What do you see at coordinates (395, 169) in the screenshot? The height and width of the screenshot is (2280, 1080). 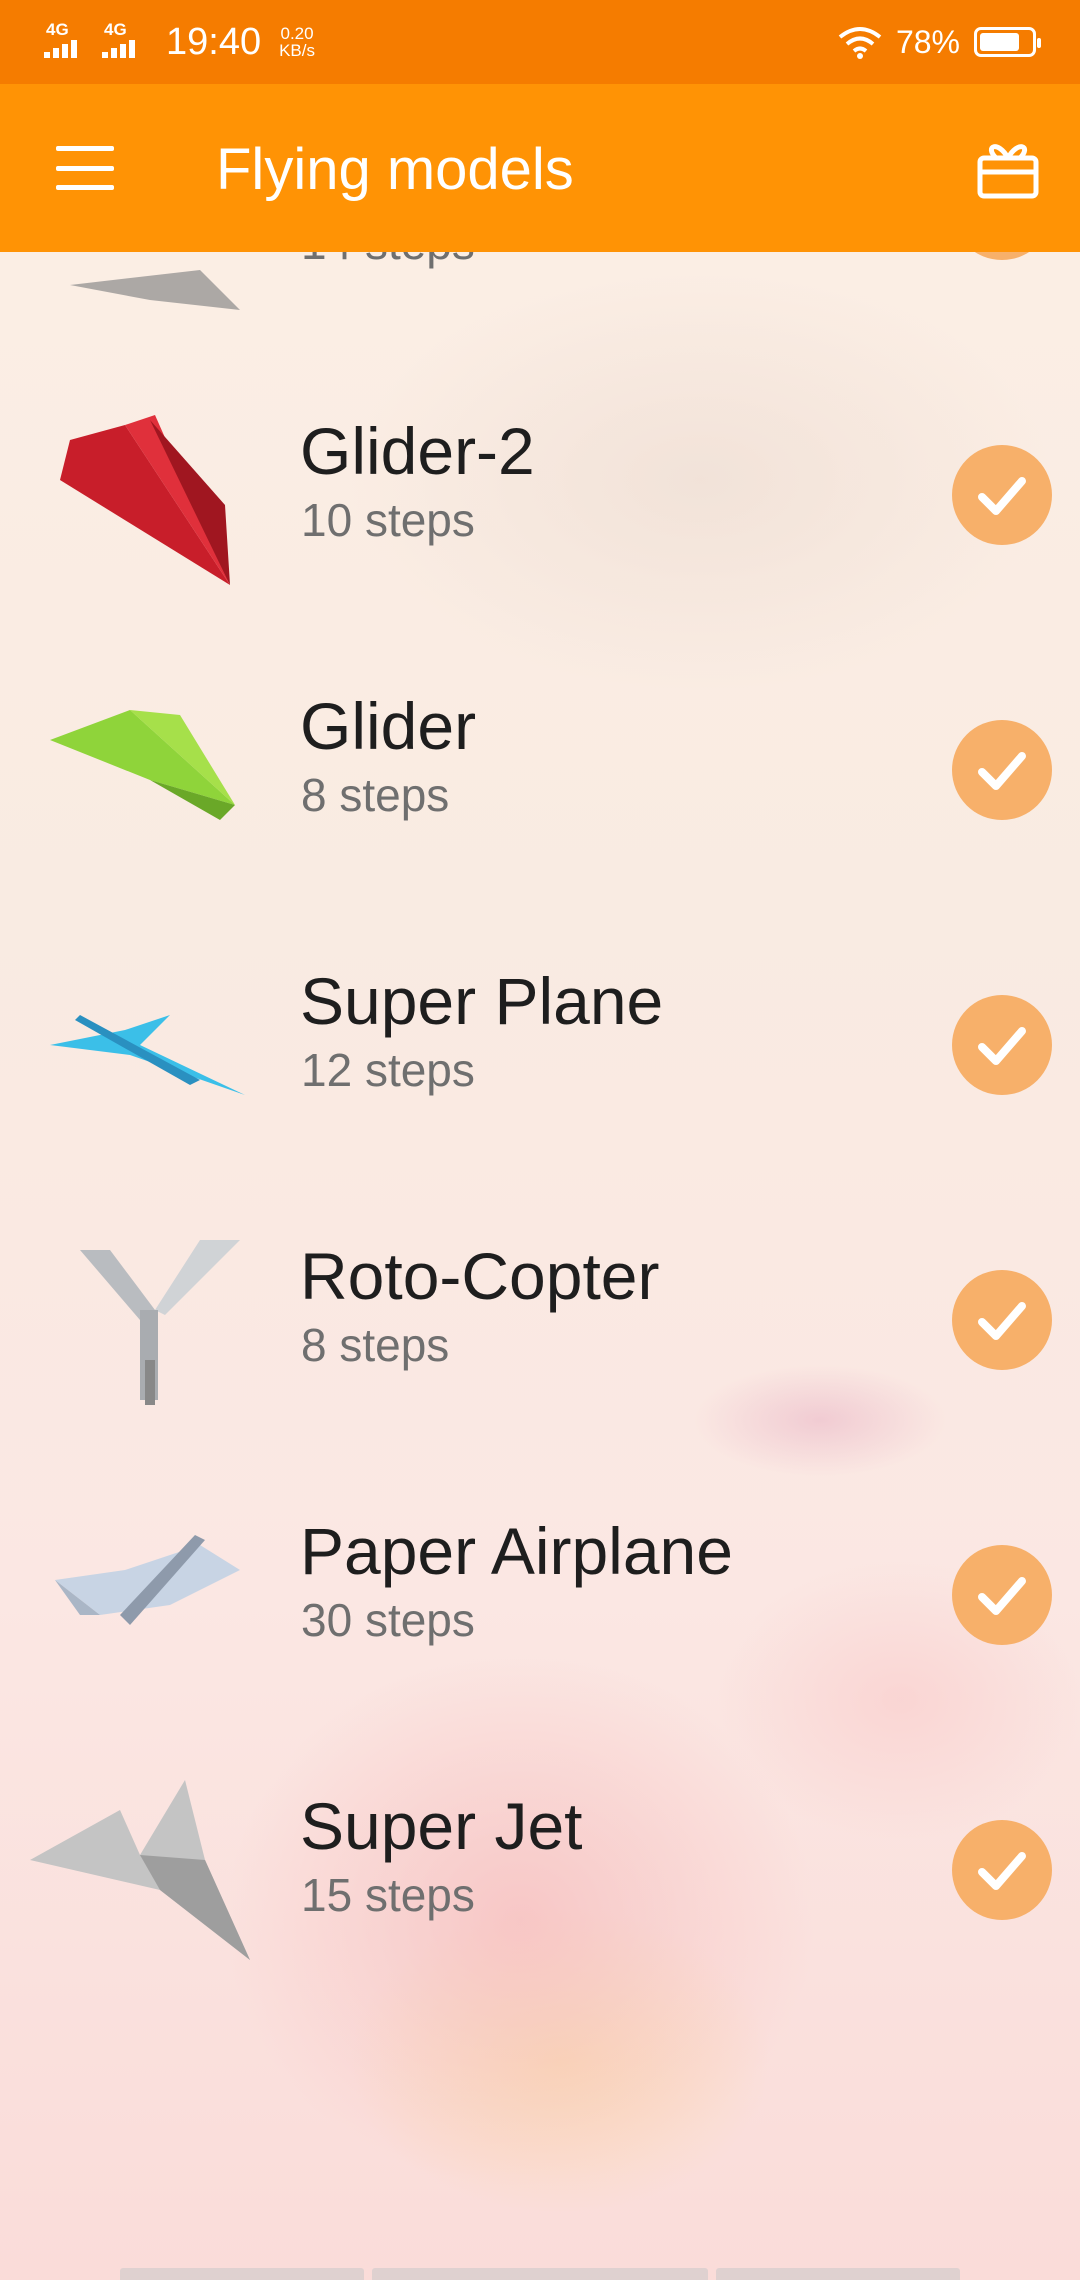 I see `page-title: Flying models` at bounding box center [395, 169].